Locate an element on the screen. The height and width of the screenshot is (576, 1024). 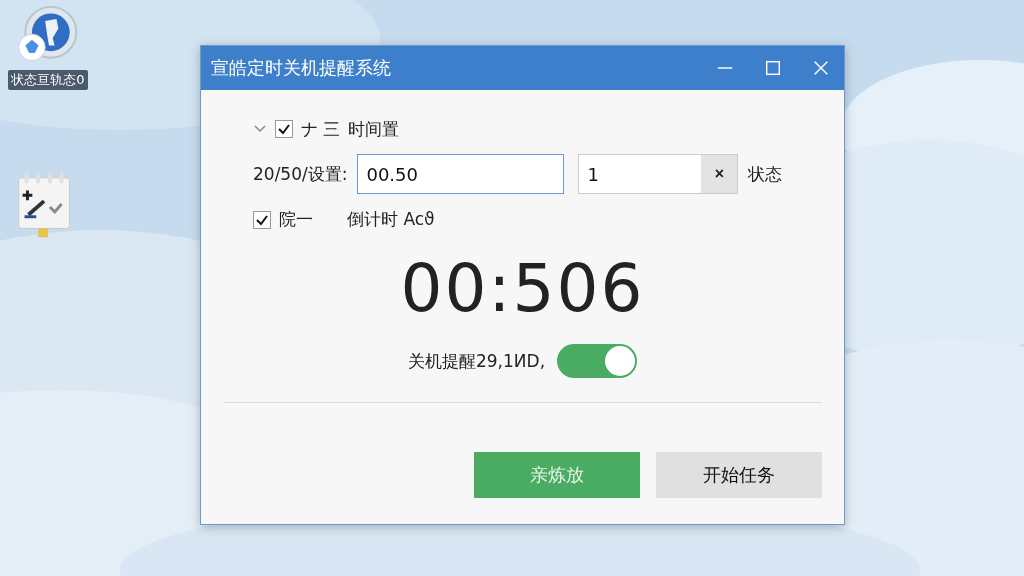
count-input: 1 × is located at coordinates (658, 174).